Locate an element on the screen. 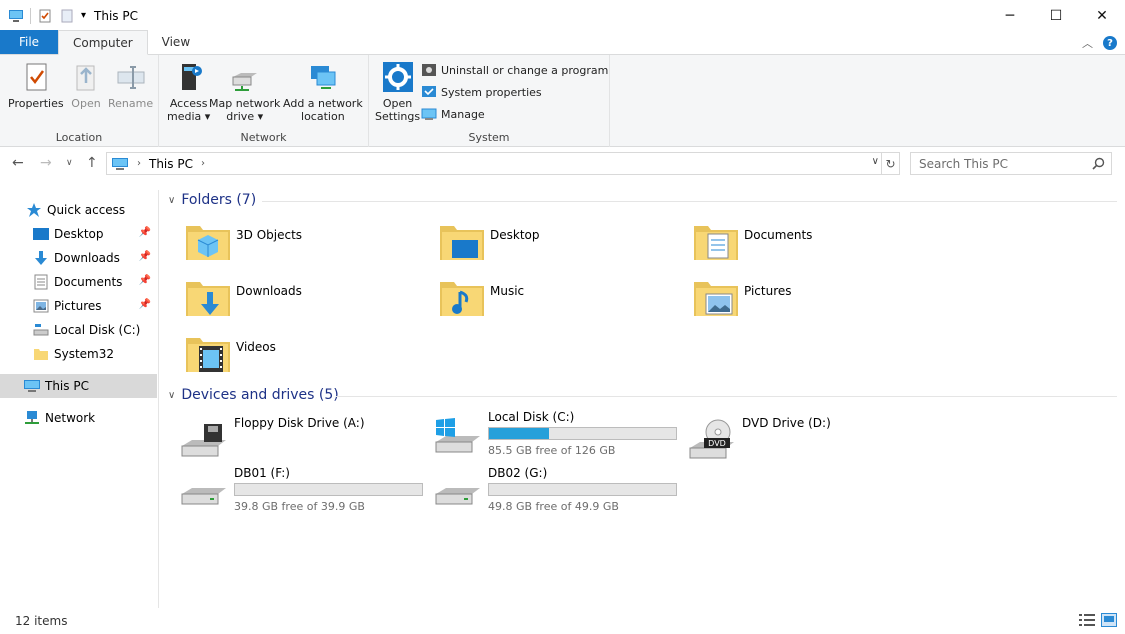 The height and width of the screenshot is (634, 1125). manage-label: Manage is located at coordinates (463, 114).